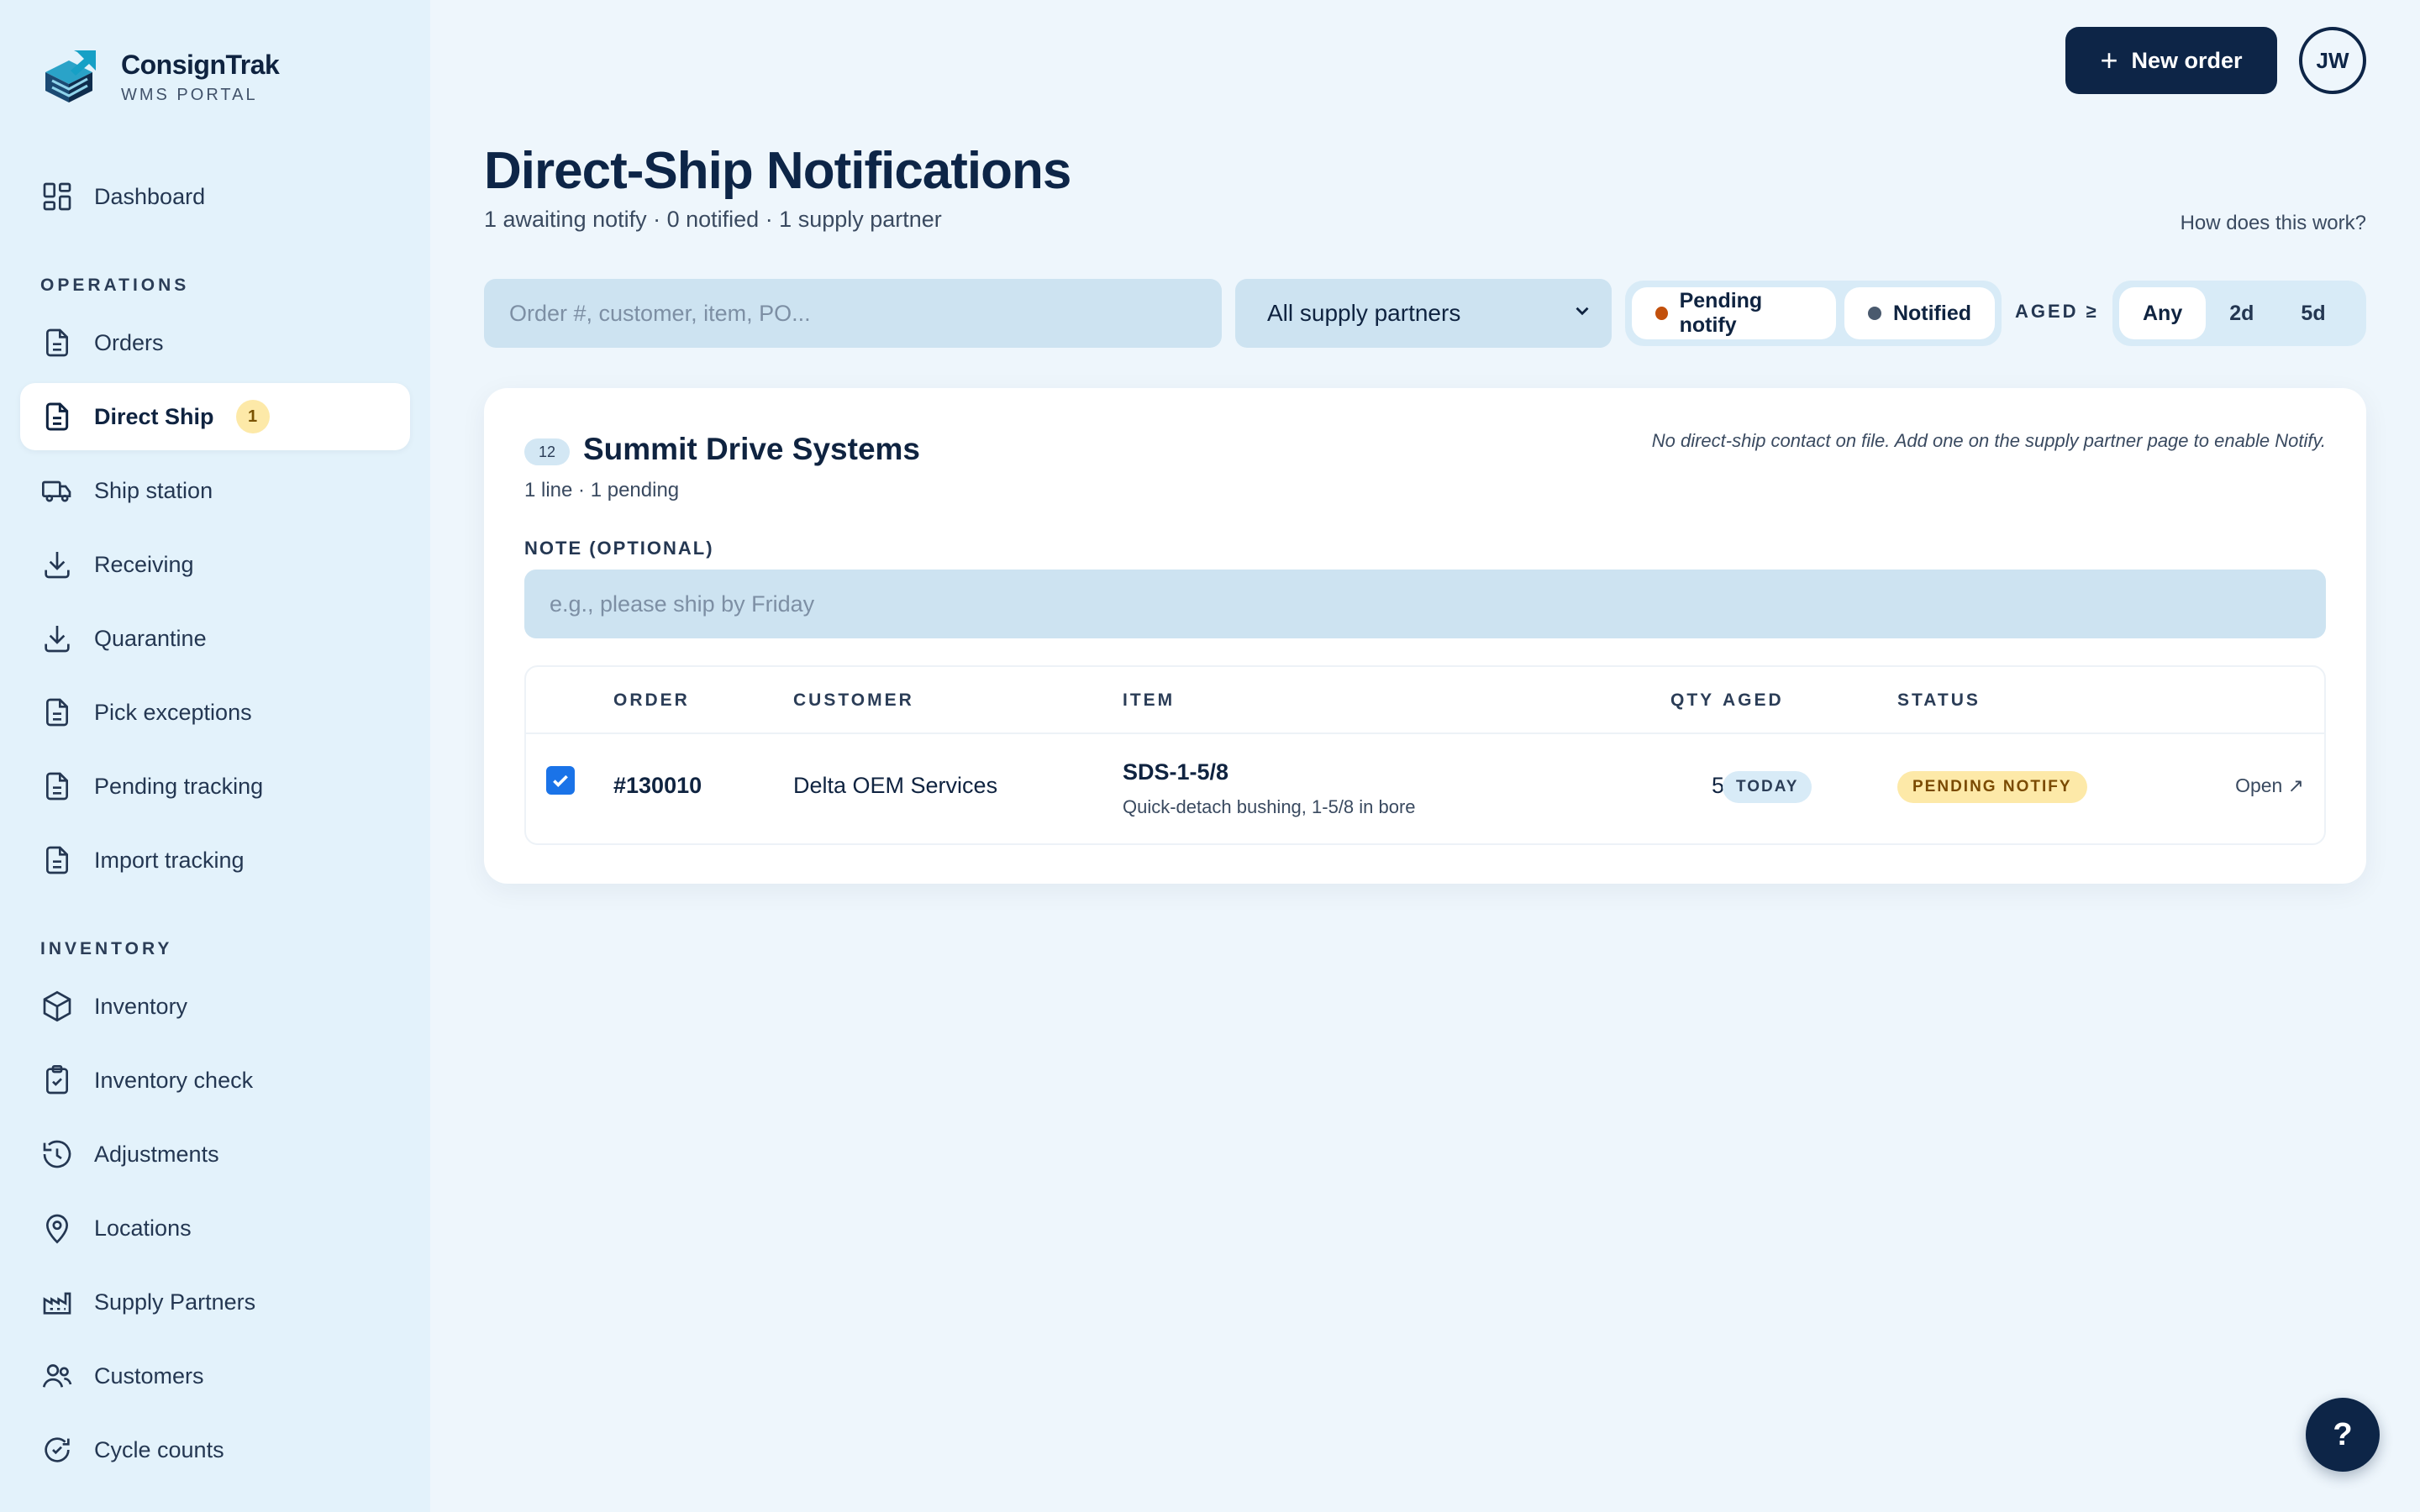 The width and height of the screenshot is (2420, 1512). Describe the element at coordinates (778, 171) in the screenshot. I see `page-title: Direct-Ship Notifications` at that location.